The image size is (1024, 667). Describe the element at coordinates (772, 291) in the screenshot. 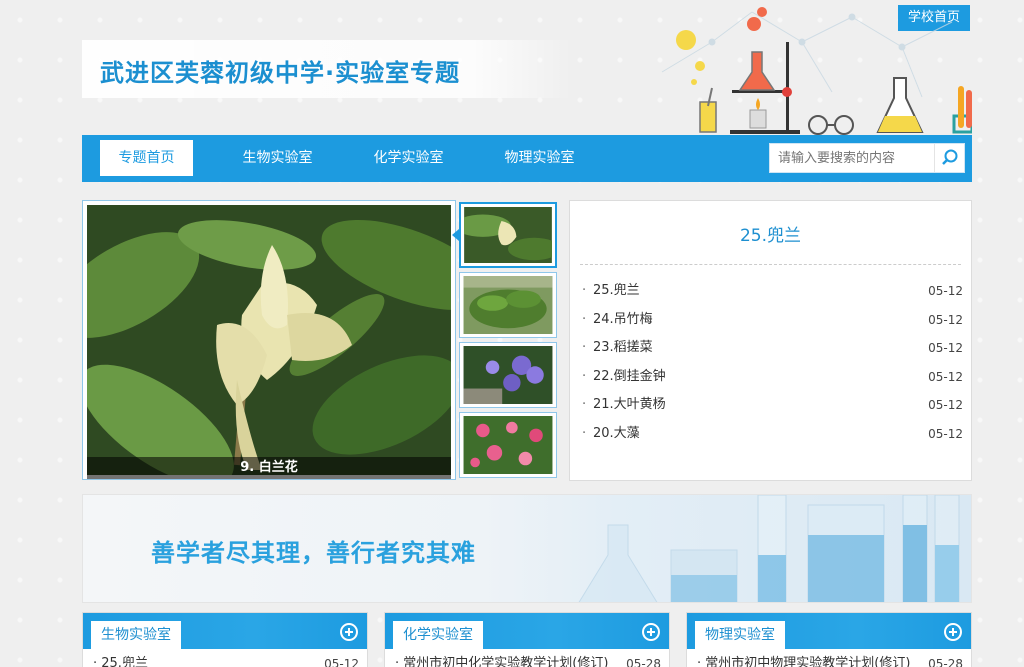

I see `list-item: 25.兜兰 05-12` at that location.